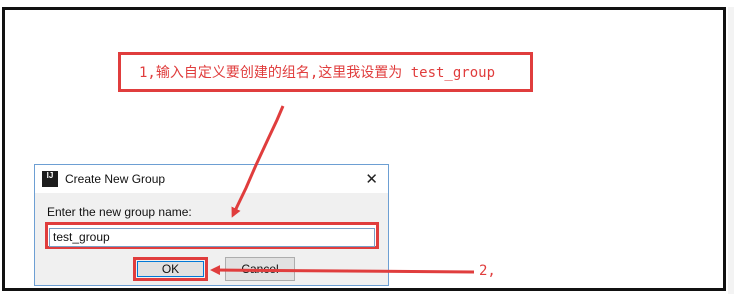  Describe the element at coordinates (342, 270) in the screenshot. I see `arrow-to-ok` at that location.